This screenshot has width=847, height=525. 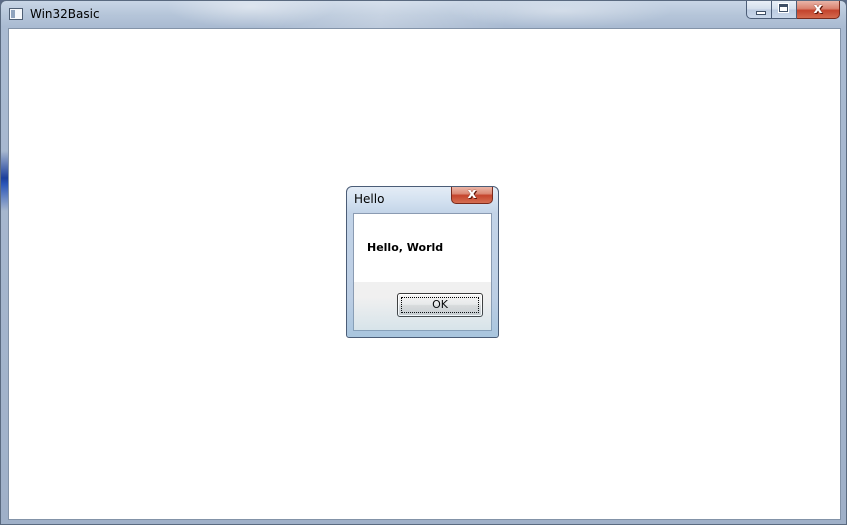 I want to click on caption-buttons: x, so click(x=793, y=10).